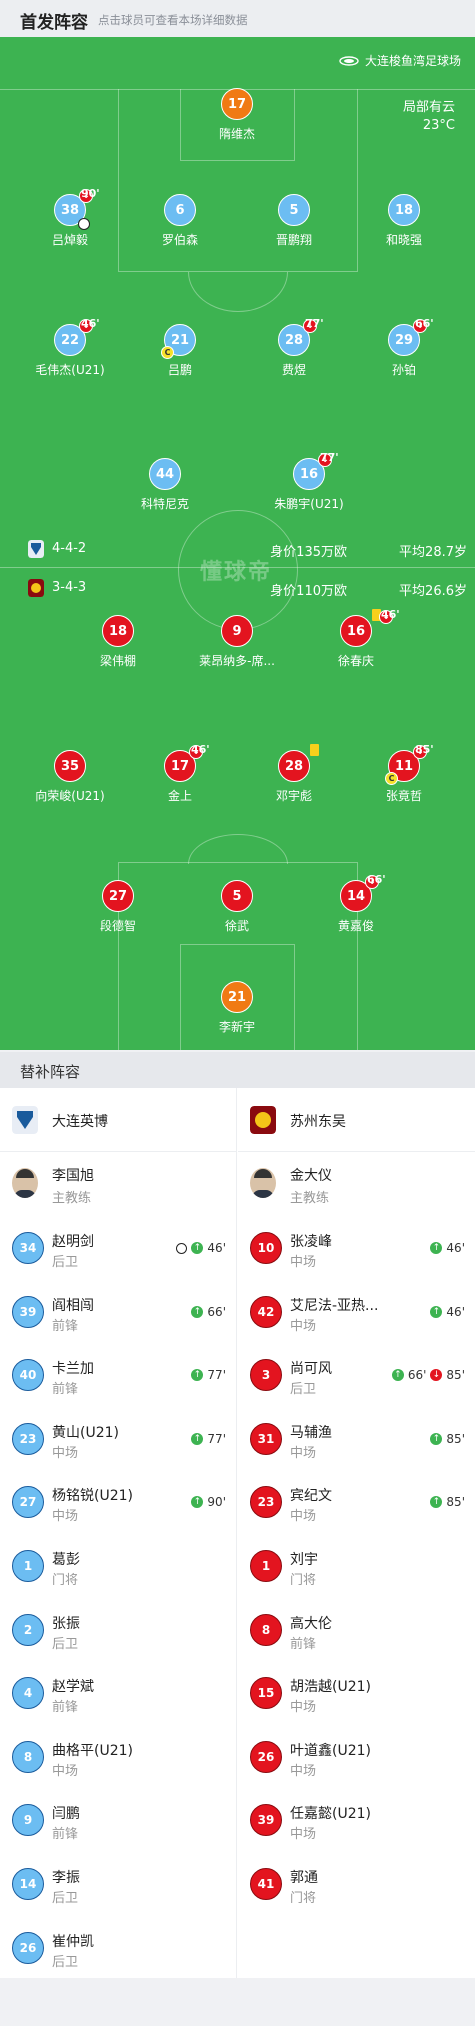 The height and width of the screenshot is (2026, 475). Describe the element at coordinates (118, 1566) in the screenshot. I see `sub-player-row: 1 葛彭 门将` at that location.